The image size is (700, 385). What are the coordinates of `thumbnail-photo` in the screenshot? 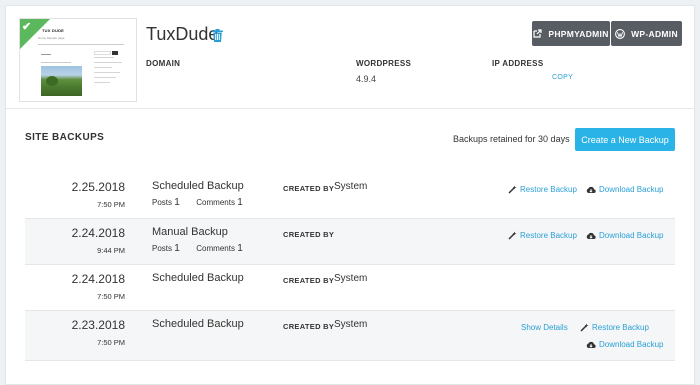 It's located at (61, 81).